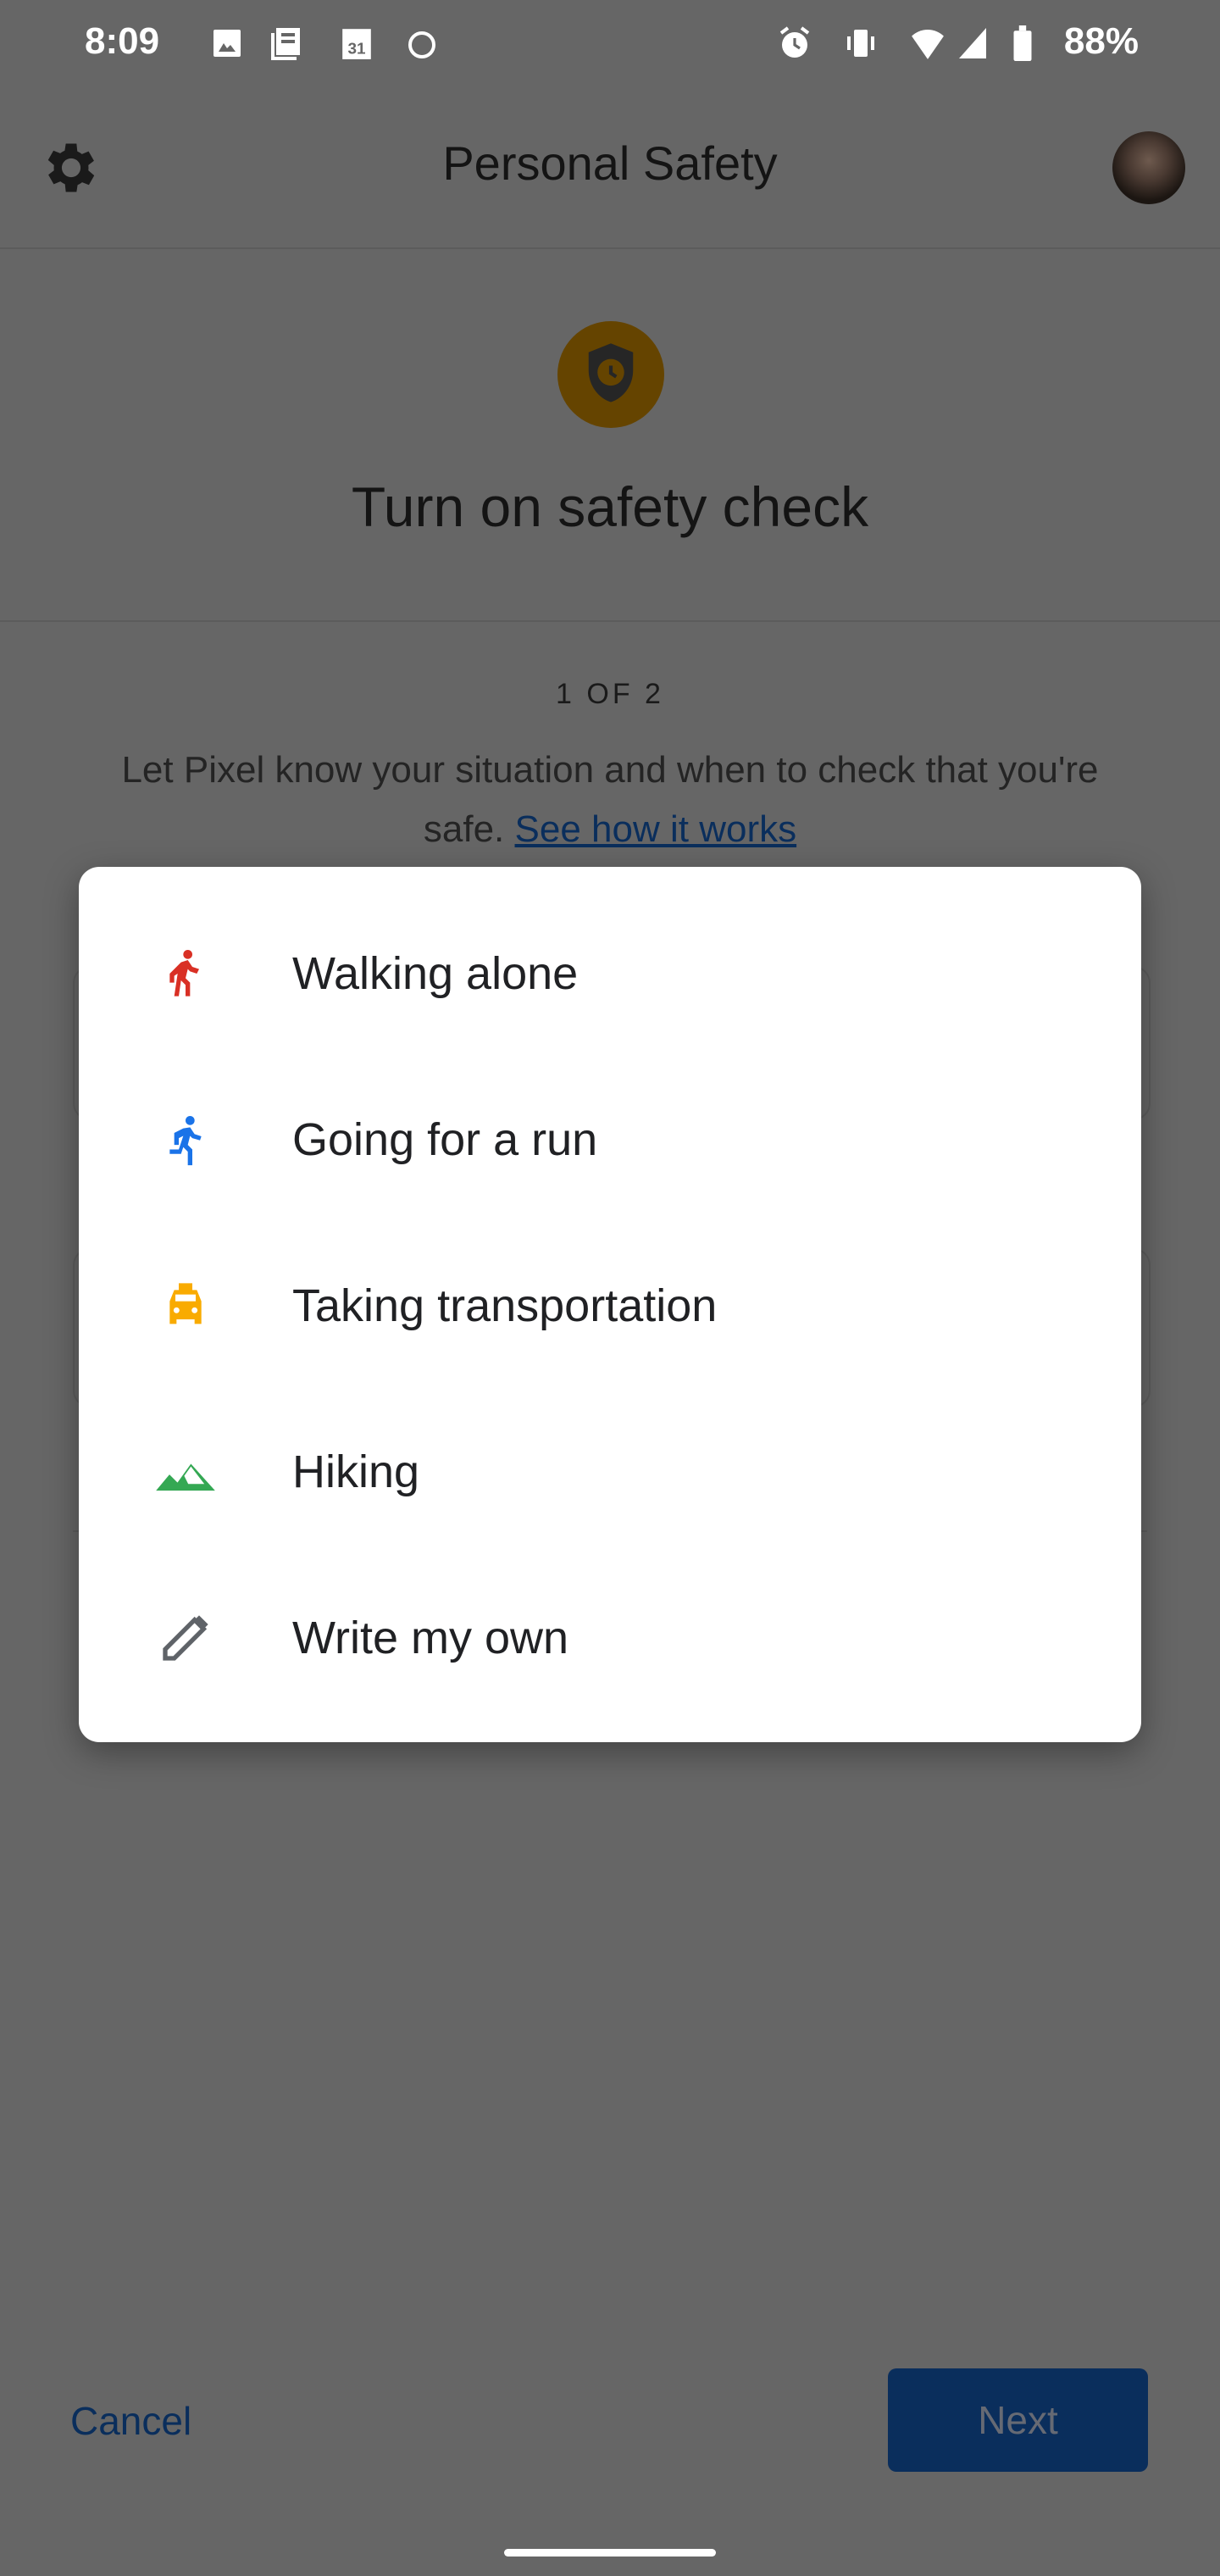  I want to click on mountain-icon, so click(185, 1472).